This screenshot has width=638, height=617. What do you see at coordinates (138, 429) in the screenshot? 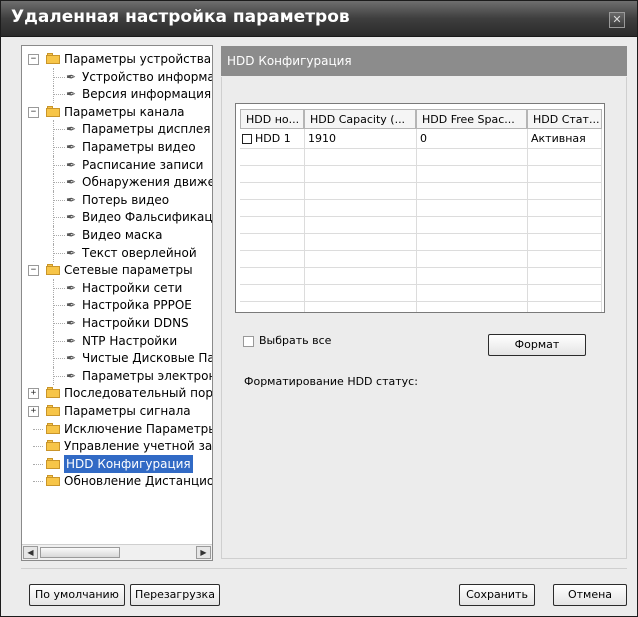
I see `tree-item-label: Исключение Параметры` at bounding box center [138, 429].